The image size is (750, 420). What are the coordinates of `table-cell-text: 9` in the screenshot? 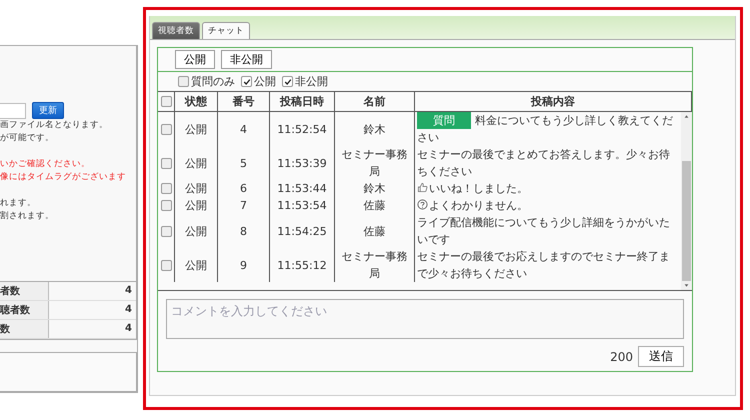 It's located at (243, 266).